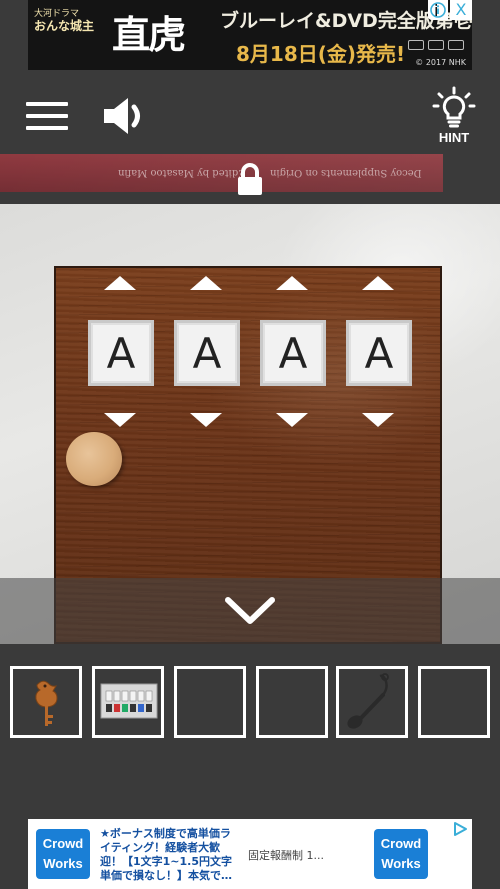 The height and width of the screenshot is (889, 500). I want to click on ad-release-date: 8月18日(金)発売!, so click(321, 54).